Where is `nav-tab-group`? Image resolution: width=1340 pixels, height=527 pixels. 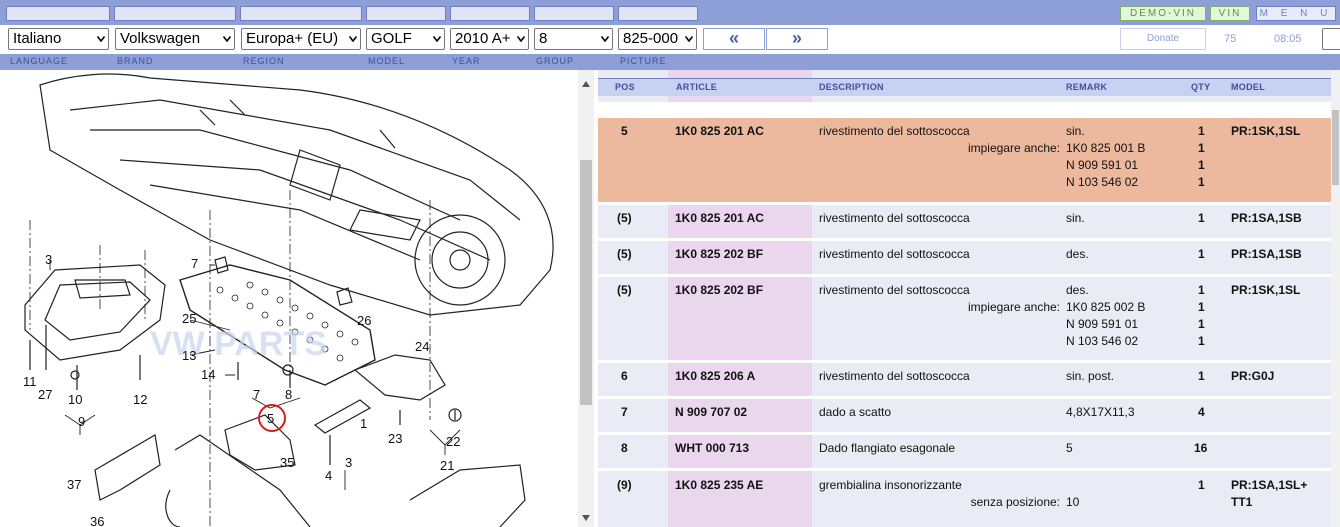
nav-tab-group is located at coordinates (574, 13).